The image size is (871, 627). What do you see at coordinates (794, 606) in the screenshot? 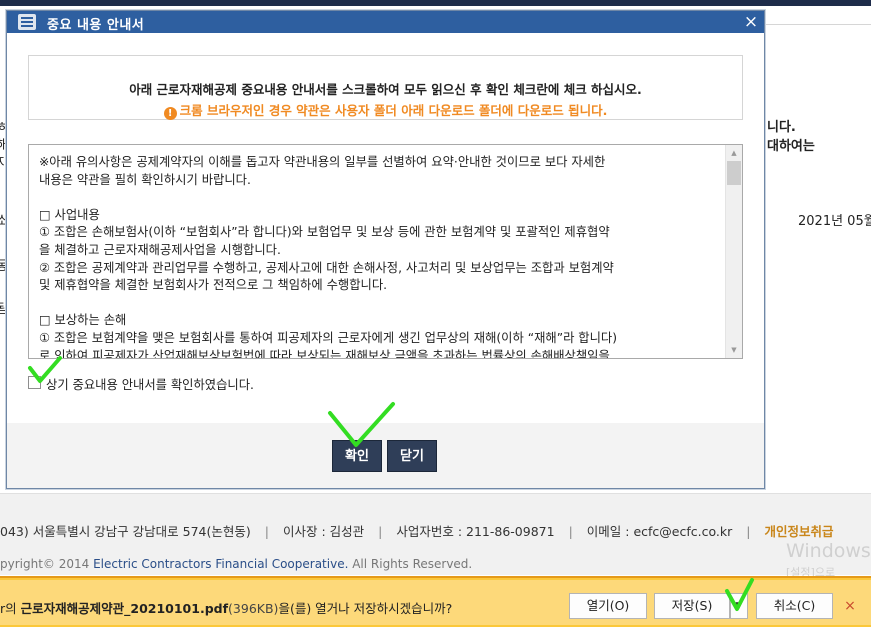
I see `download-cancel-button: 취소(C)` at bounding box center [794, 606].